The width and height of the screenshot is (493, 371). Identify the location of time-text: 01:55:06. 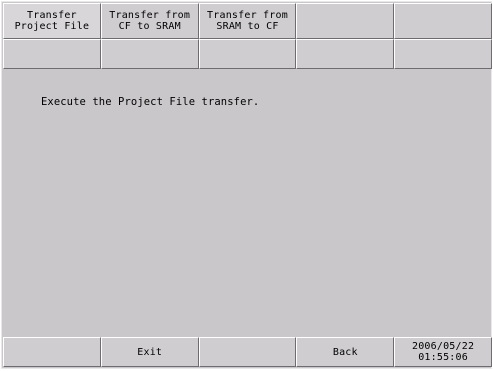
(443, 357).